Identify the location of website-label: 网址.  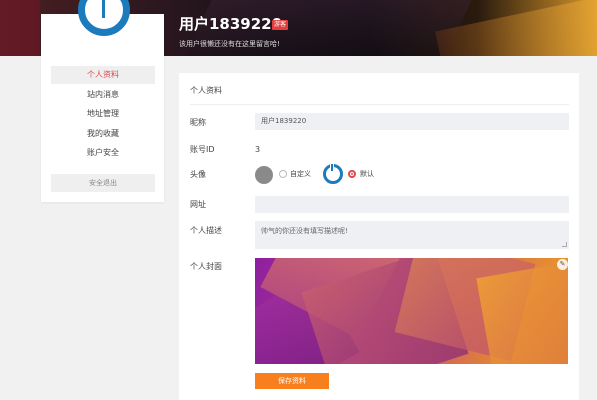
(198, 204).